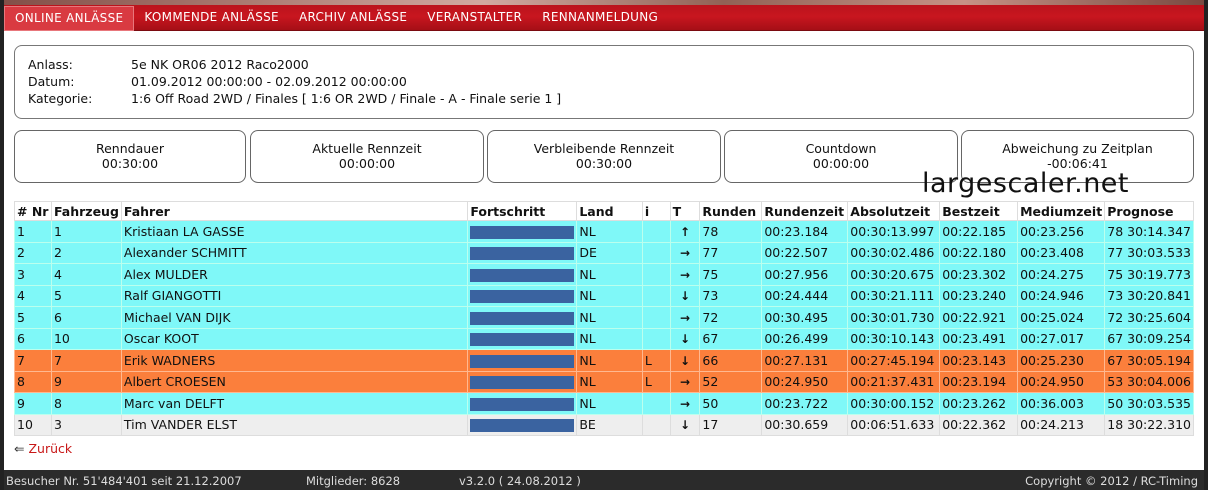  What do you see at coordinates (294, 338) in the screenshot?
I see `cell-fahrer: Oscar KOOT` at bounding box center [294, 338].